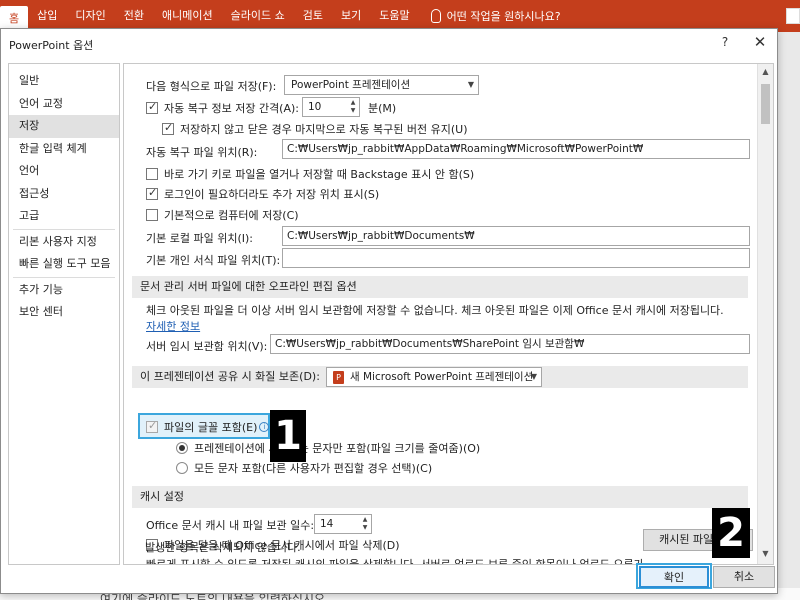 The width and height of the screenshot is (800, 600). I want to click on embed-used-chars-row: 프레젠테이션에 사용되는 문자만 포함(파일 크기를 줄여줌)(O), so click(328, 448).